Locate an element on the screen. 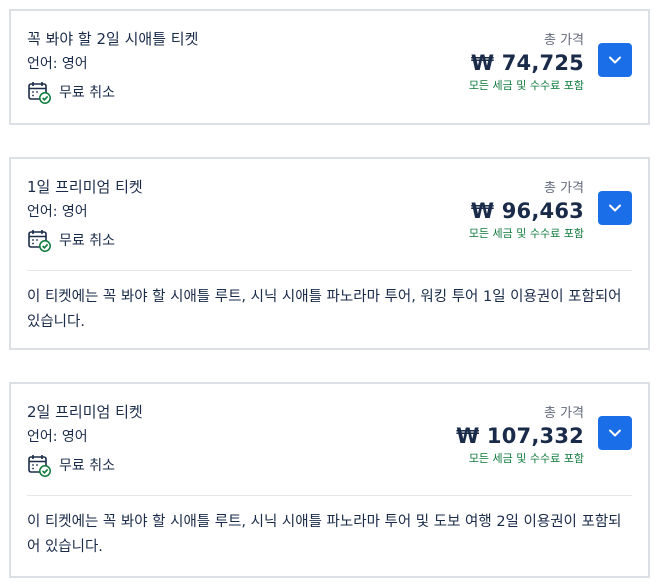  price-box: 총 가격 ₩ 96,463 모든 세금 및 수수료 포함 is located at coordinates (526, 209).